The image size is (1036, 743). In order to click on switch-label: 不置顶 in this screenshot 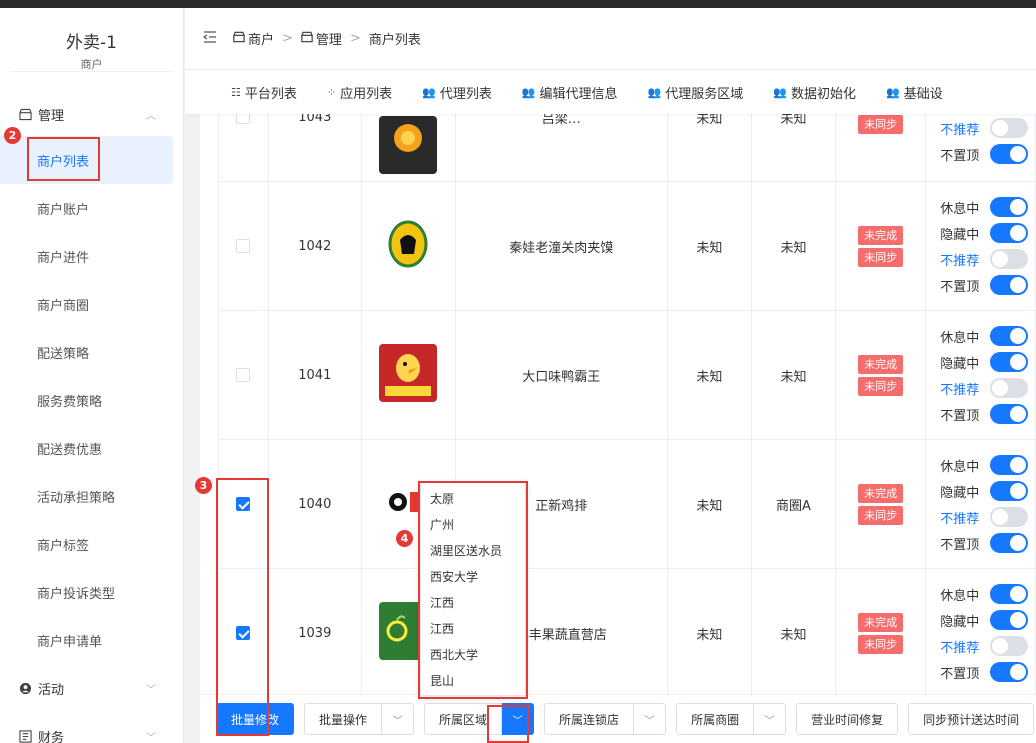, I will do `click(960, 416)`.